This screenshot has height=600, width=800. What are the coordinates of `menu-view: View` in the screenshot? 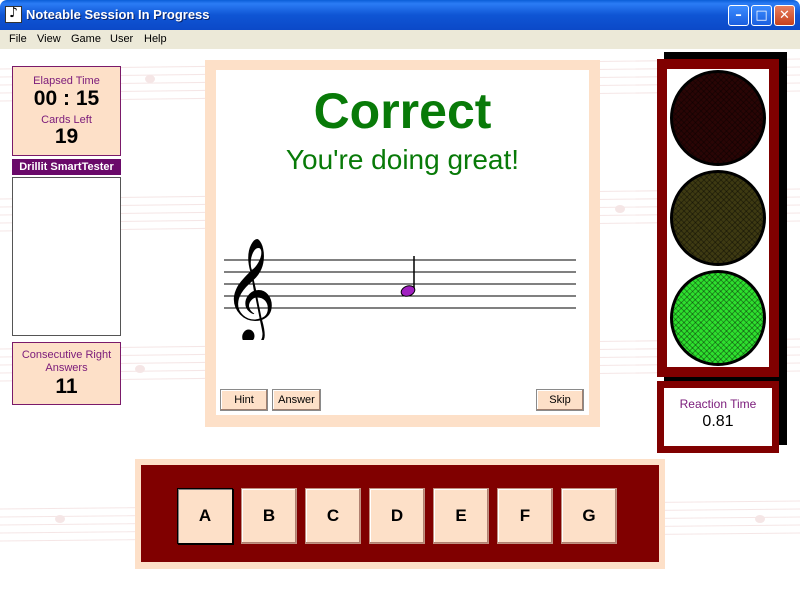 It's located at (49, 39).